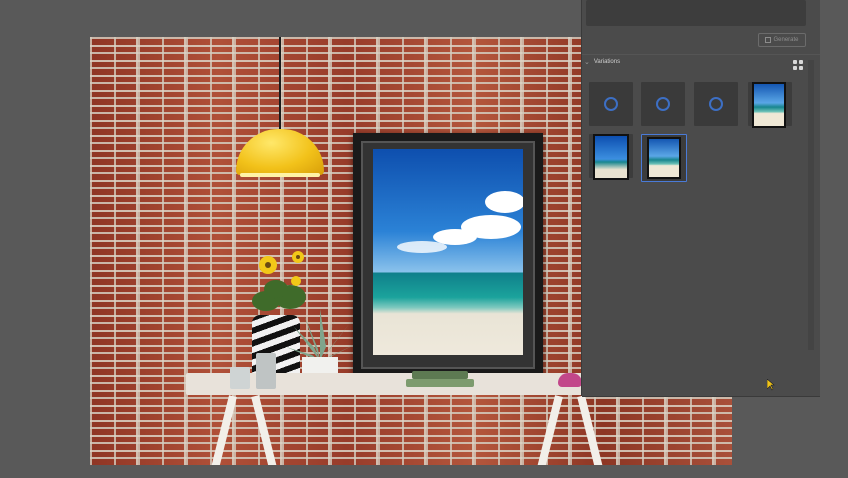 Image resolution: width=848 pixels, height=478 pixels. I want to click on variations-header: ⌄ Variations, so click(602, 62).